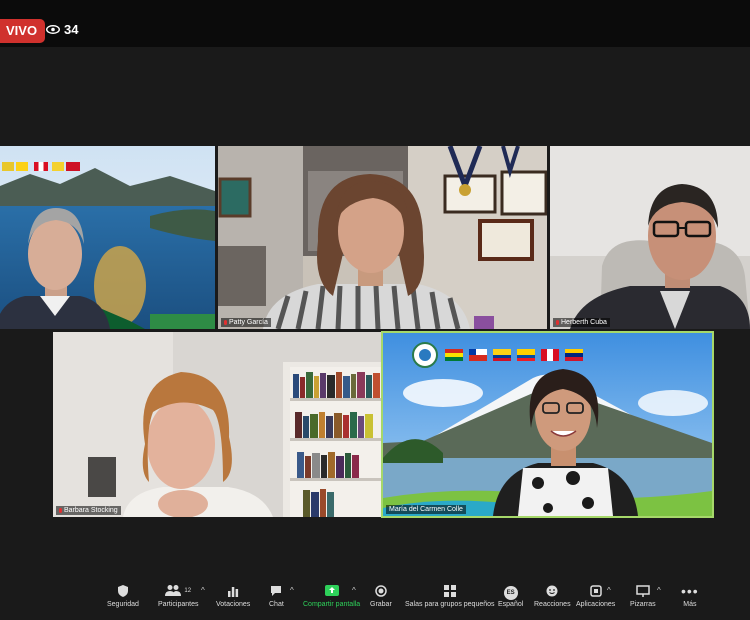 The height and width of the screenshot is (620, 750). What do you see at coordinates (276, 591) in the screenshot?
I see `chat-icon` at bounding box center [276, 591].